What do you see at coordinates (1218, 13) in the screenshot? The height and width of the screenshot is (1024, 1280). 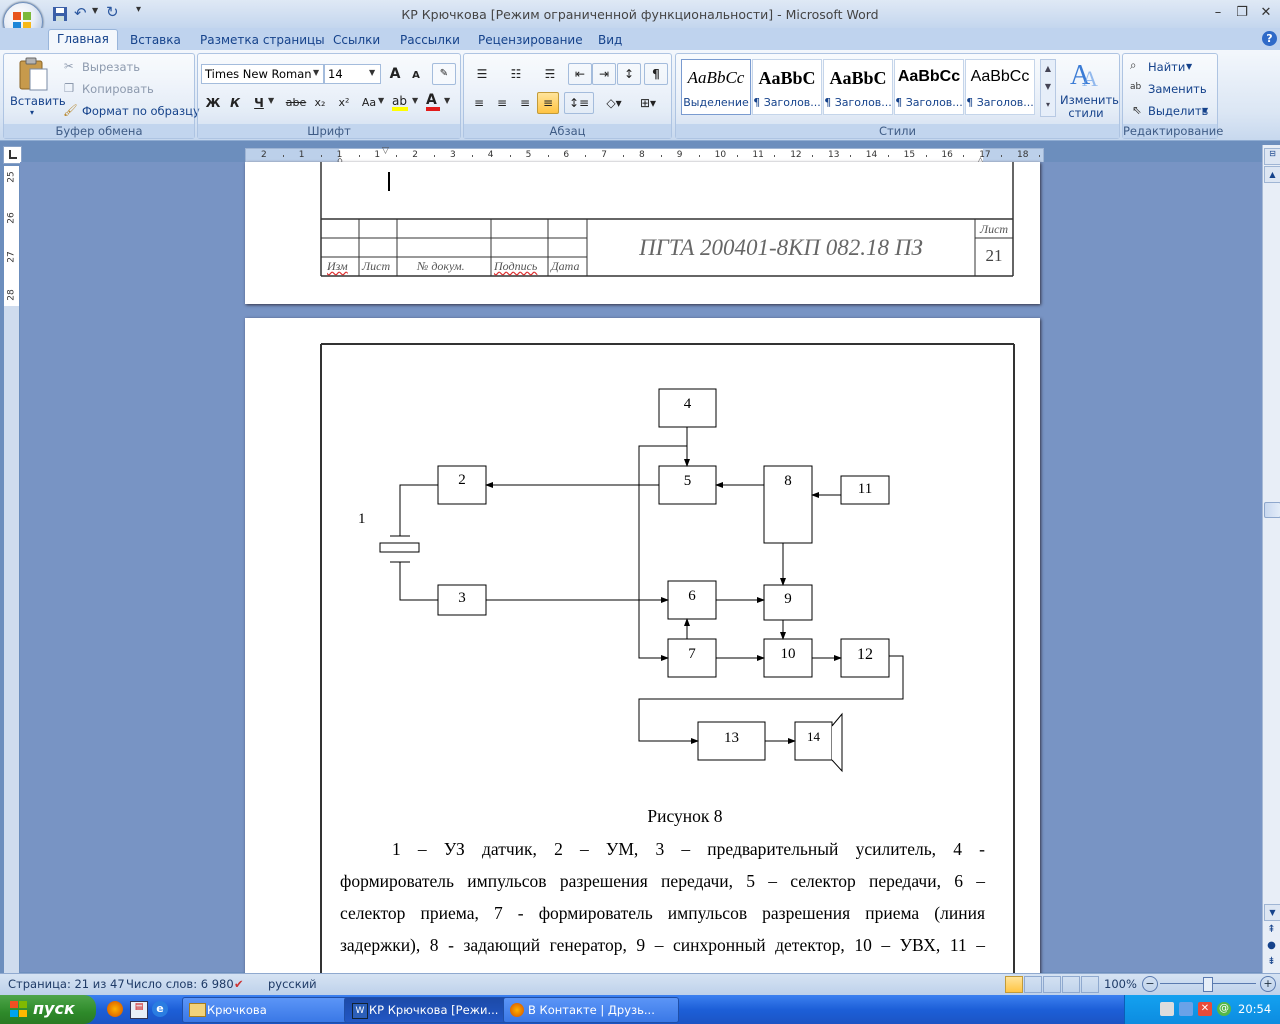 I see `minimize-button: –` at bounding box center [1218, 13].